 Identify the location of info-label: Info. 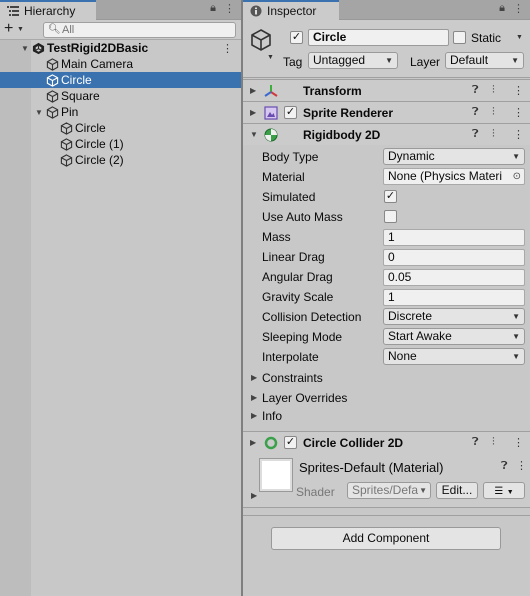
(272, 416).